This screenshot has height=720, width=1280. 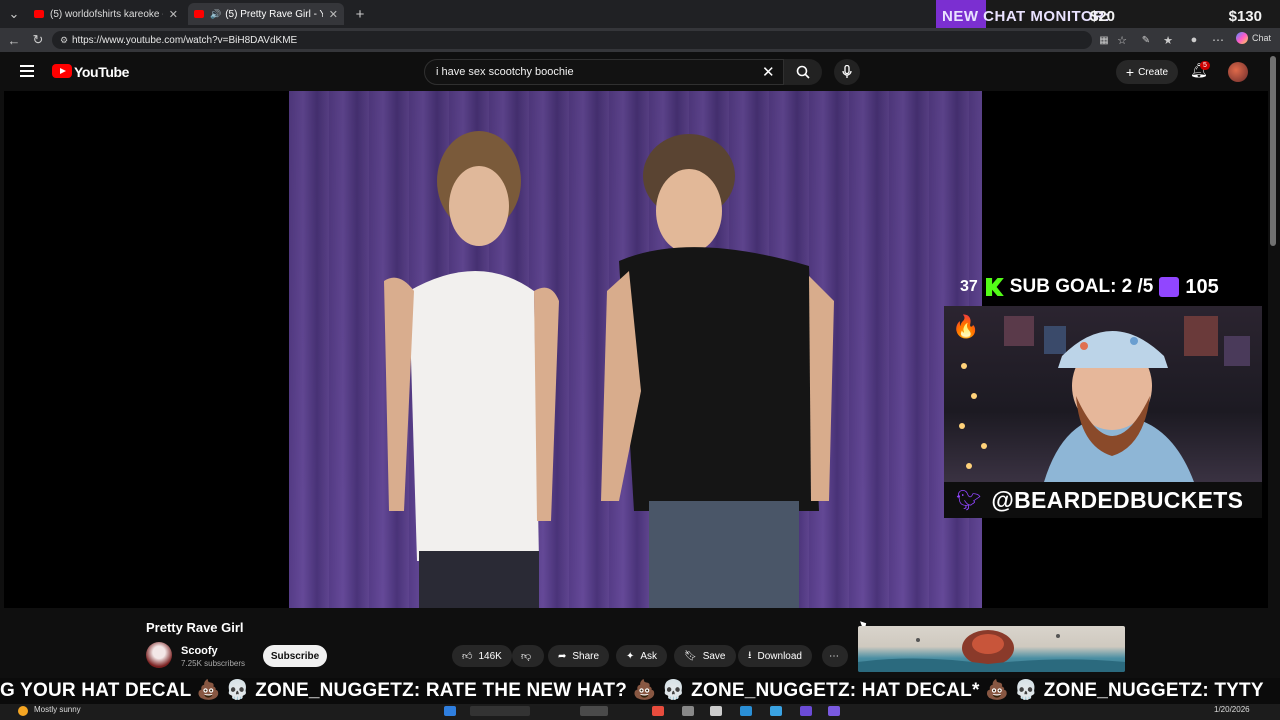 What do you see at coordinates (159, 655) in the screenshot?
I see `channel-avatar` at bounding box center [159, 655].